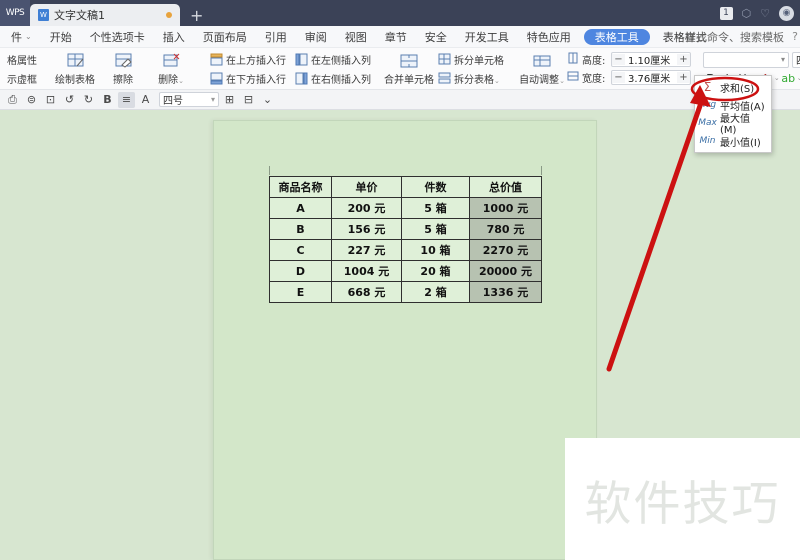 The image size is (800, 560). What do you see at coordinates (549, 37) in the screenshot?
I see `menu-item-featured-apps: 特色应用` at bounding box center [549, 37].